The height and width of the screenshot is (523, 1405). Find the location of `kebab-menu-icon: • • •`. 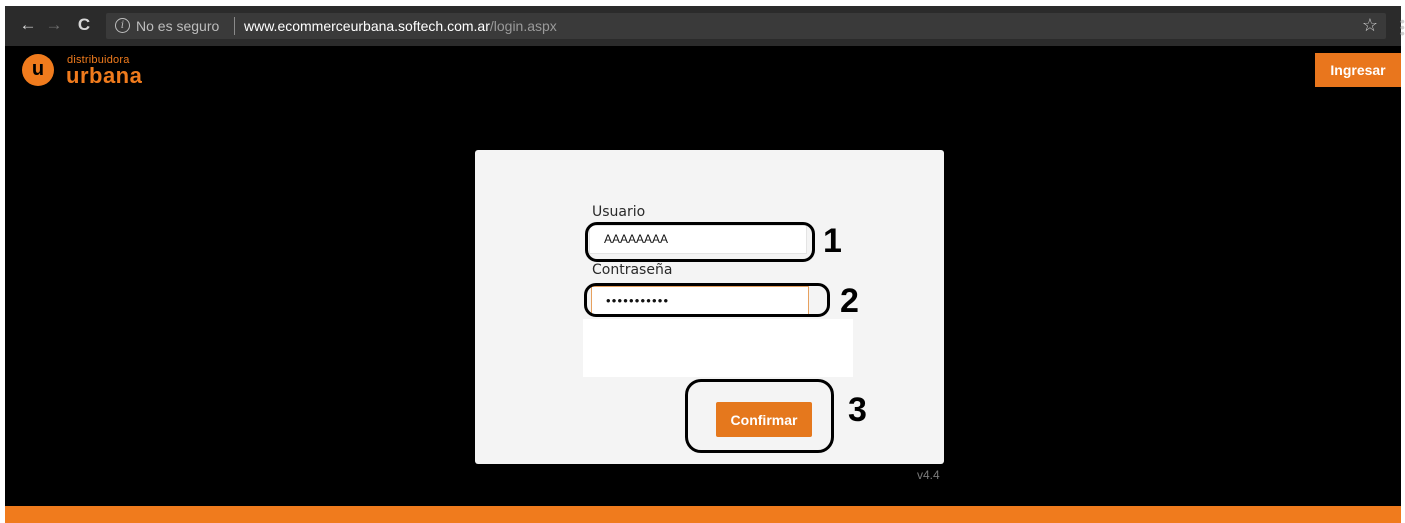

kebab-menu-icon: • • • is located at coordinates (1402, 27).